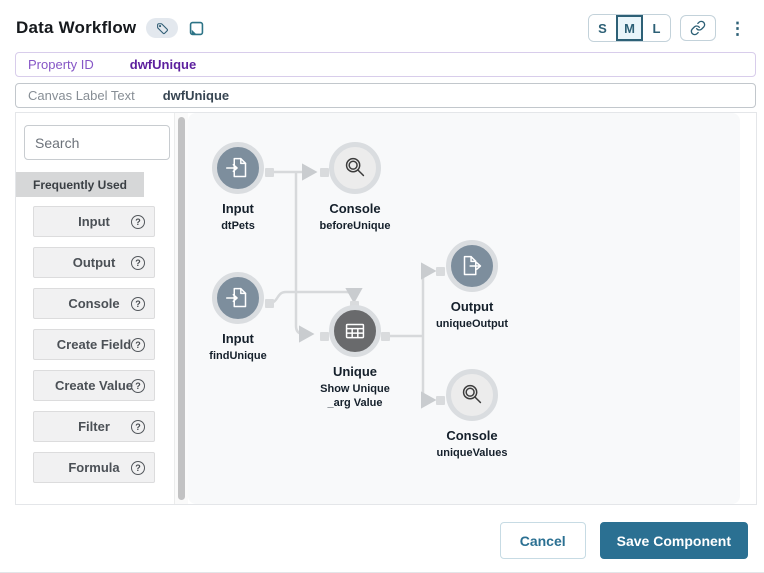  I want to click on cancel-button: Cancel, so click(542, 540).